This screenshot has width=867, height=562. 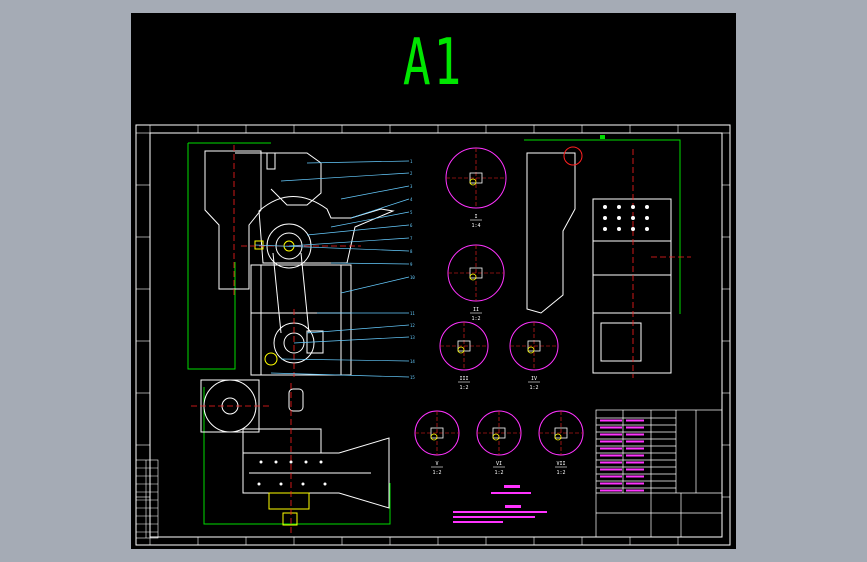 What do you see at coordinates (500, 504) in the screenshot?
I see `technical-notes` at bounding box center [500, 504].